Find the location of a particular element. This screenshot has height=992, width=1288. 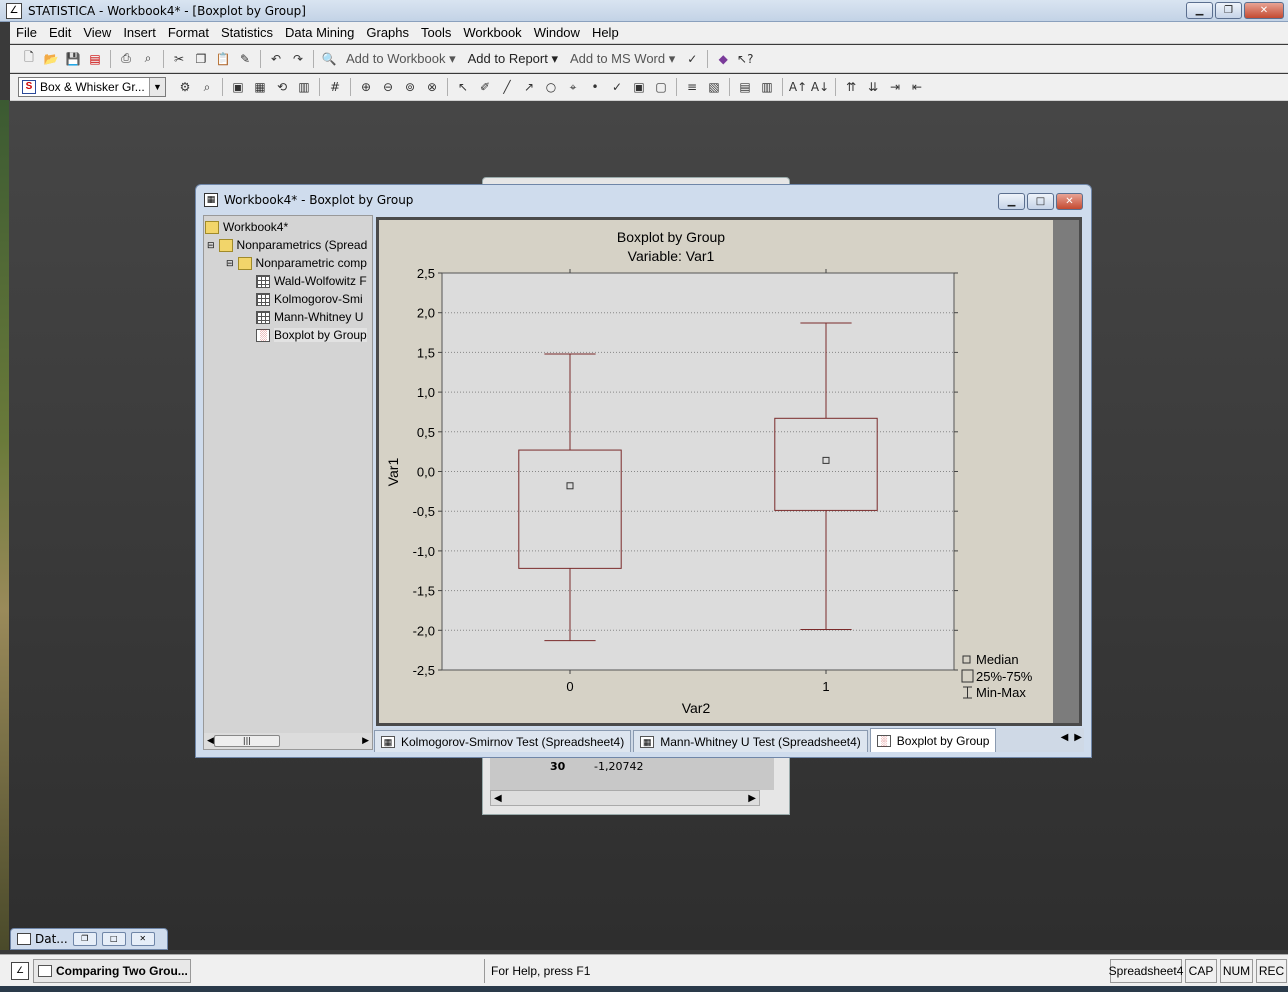

menu-insert: Insert is located at coordinates (139, 32).